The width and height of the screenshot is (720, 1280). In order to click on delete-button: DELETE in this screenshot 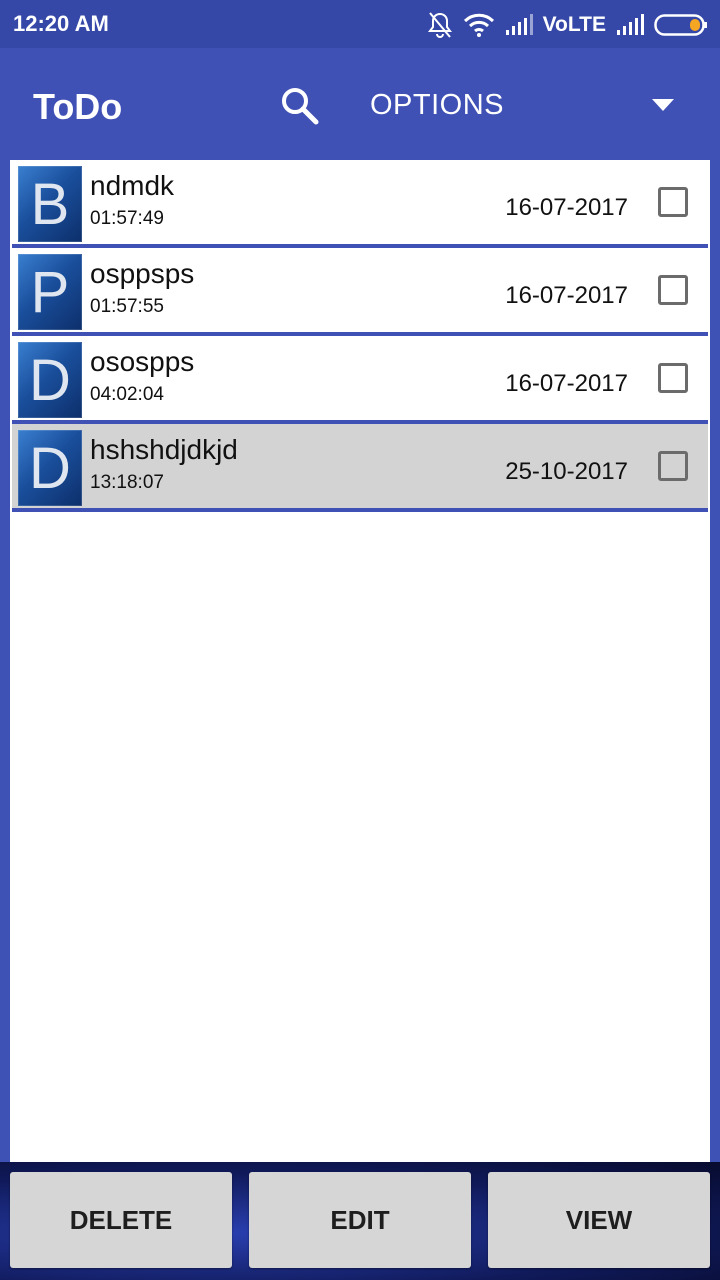, I will do `click(121, 1220)`.